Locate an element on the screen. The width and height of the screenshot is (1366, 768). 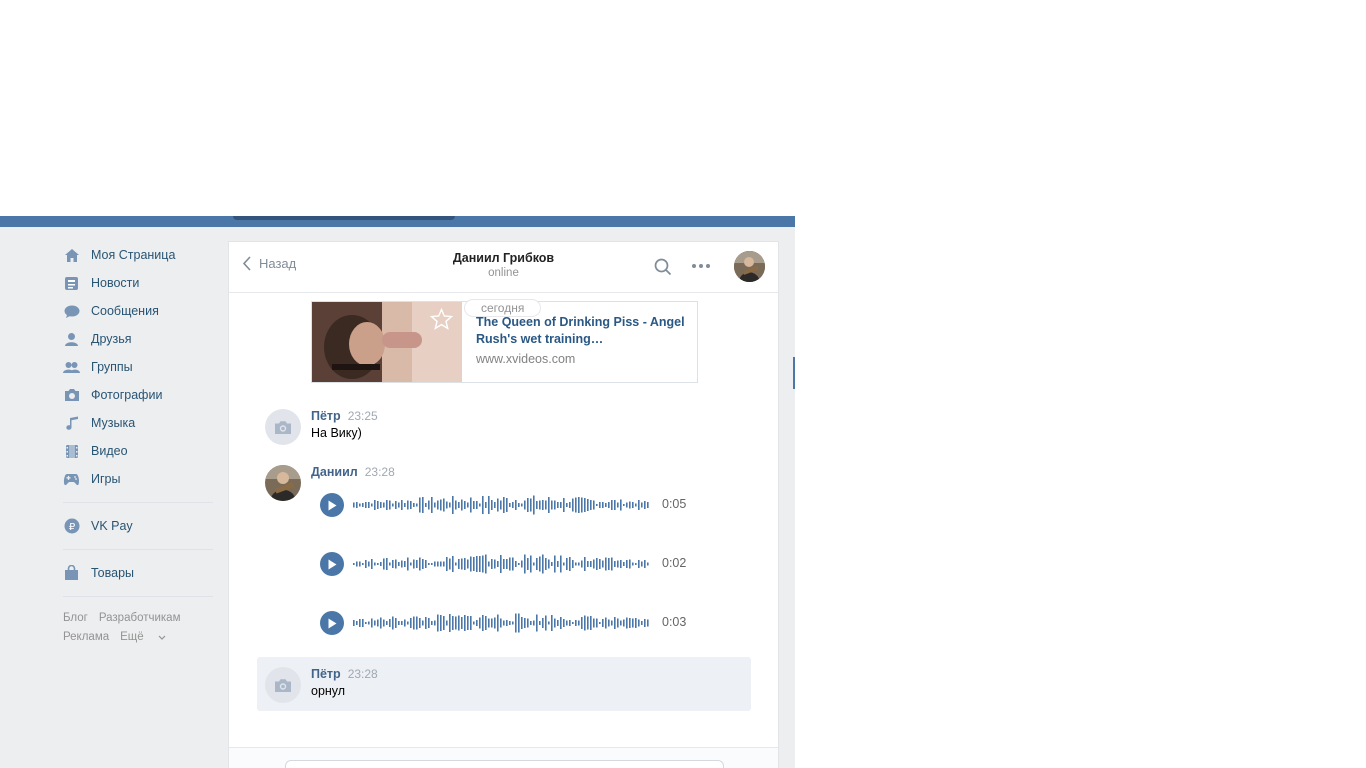
message-input is located at coordinates (504, 764).